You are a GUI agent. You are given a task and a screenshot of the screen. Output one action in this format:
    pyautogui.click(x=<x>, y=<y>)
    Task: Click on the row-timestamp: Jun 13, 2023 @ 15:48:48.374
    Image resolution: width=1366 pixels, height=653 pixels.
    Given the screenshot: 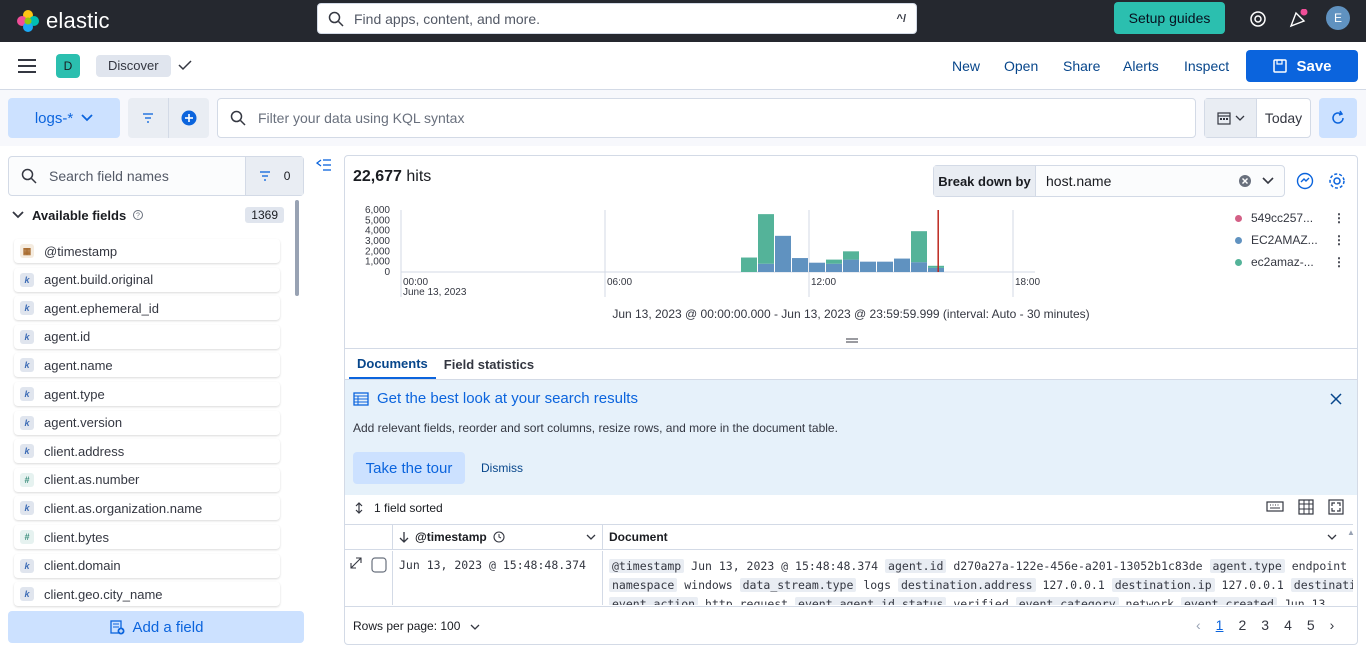 What is the action you would take?
    pyautogui.click(x=498, y=578)
    